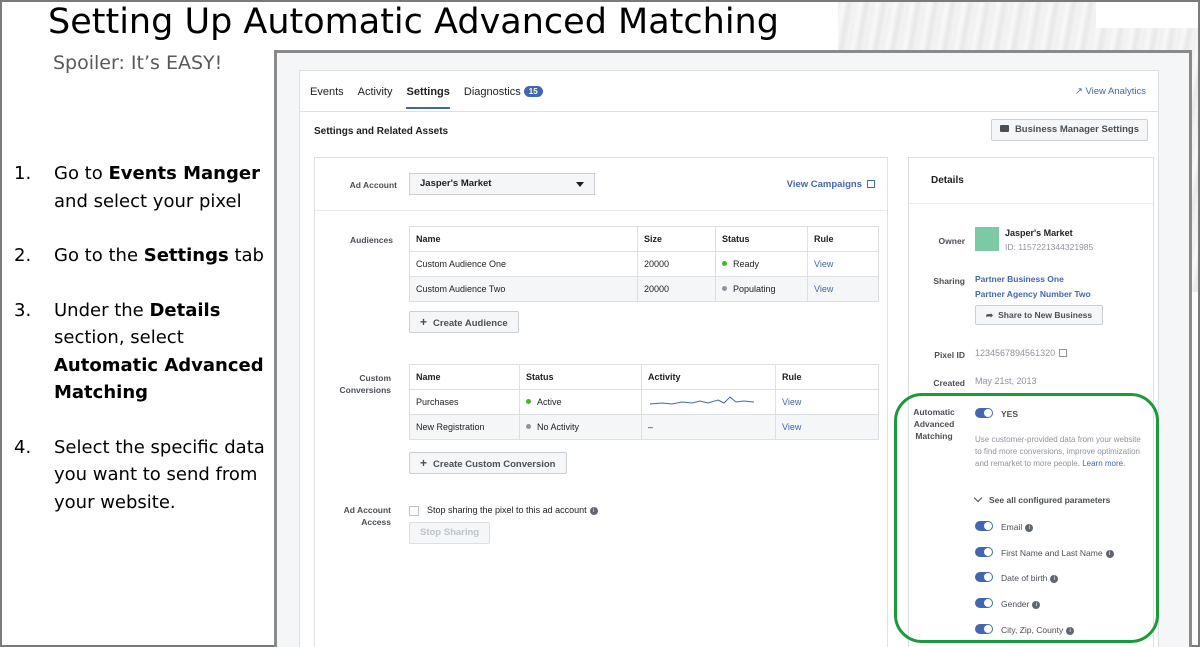  What do you see at coordinates (327, 95) in the screenshot?
I see `tab-events: Events` at bounding box center [327, 95].